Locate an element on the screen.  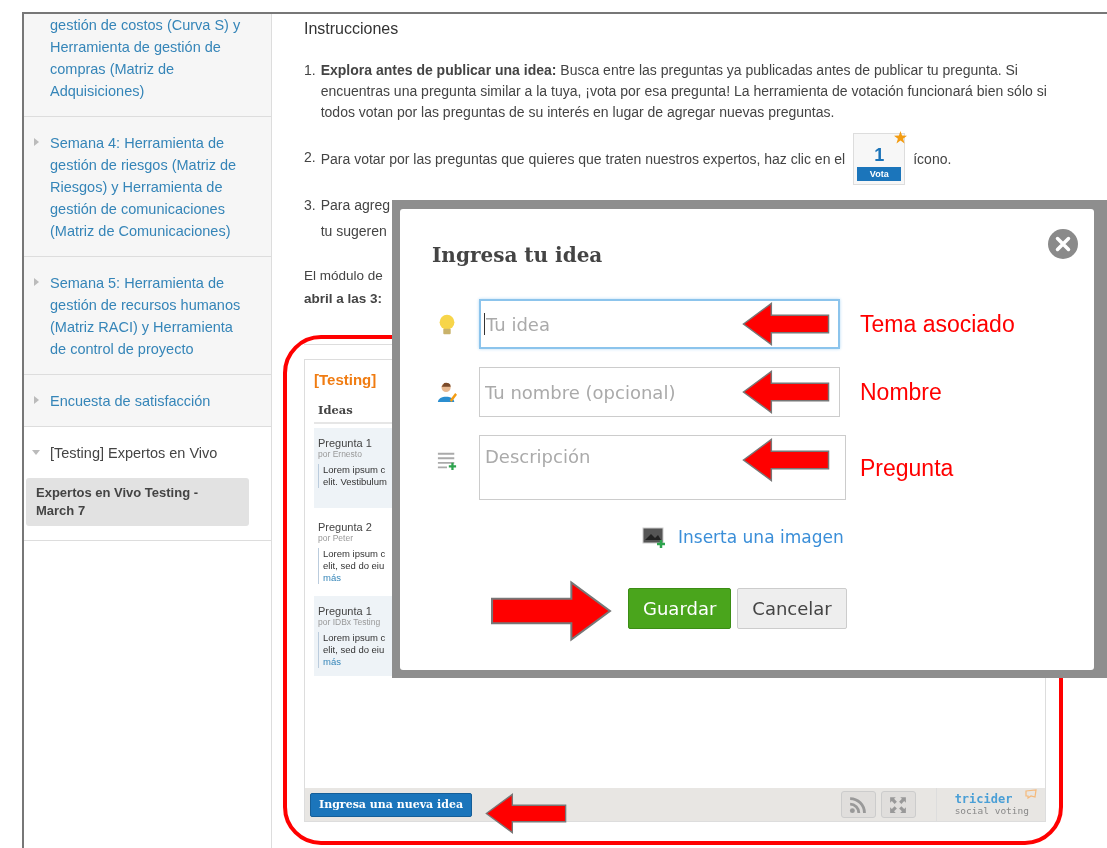
widget-title: [Testing] is located at coordinates (345, 379).